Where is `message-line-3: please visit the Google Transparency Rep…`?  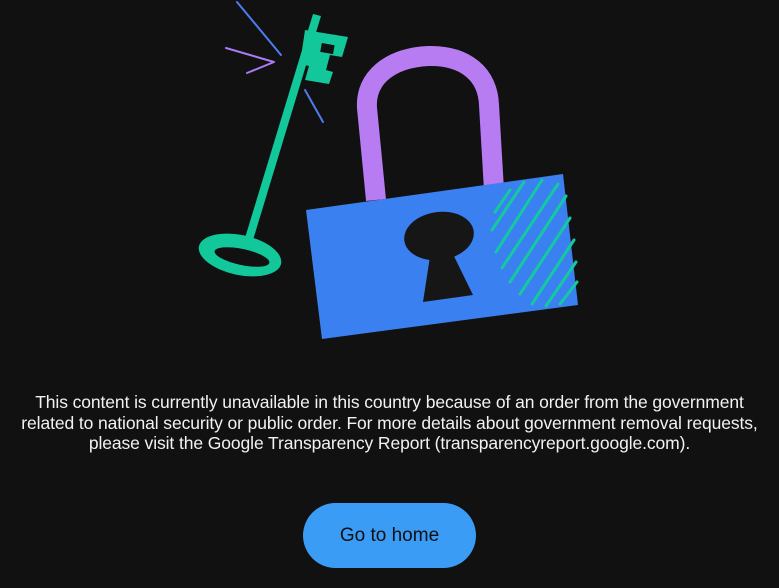
message-line-3: please visit the Google Transparency Rep… is located at coordinates (389, 443).